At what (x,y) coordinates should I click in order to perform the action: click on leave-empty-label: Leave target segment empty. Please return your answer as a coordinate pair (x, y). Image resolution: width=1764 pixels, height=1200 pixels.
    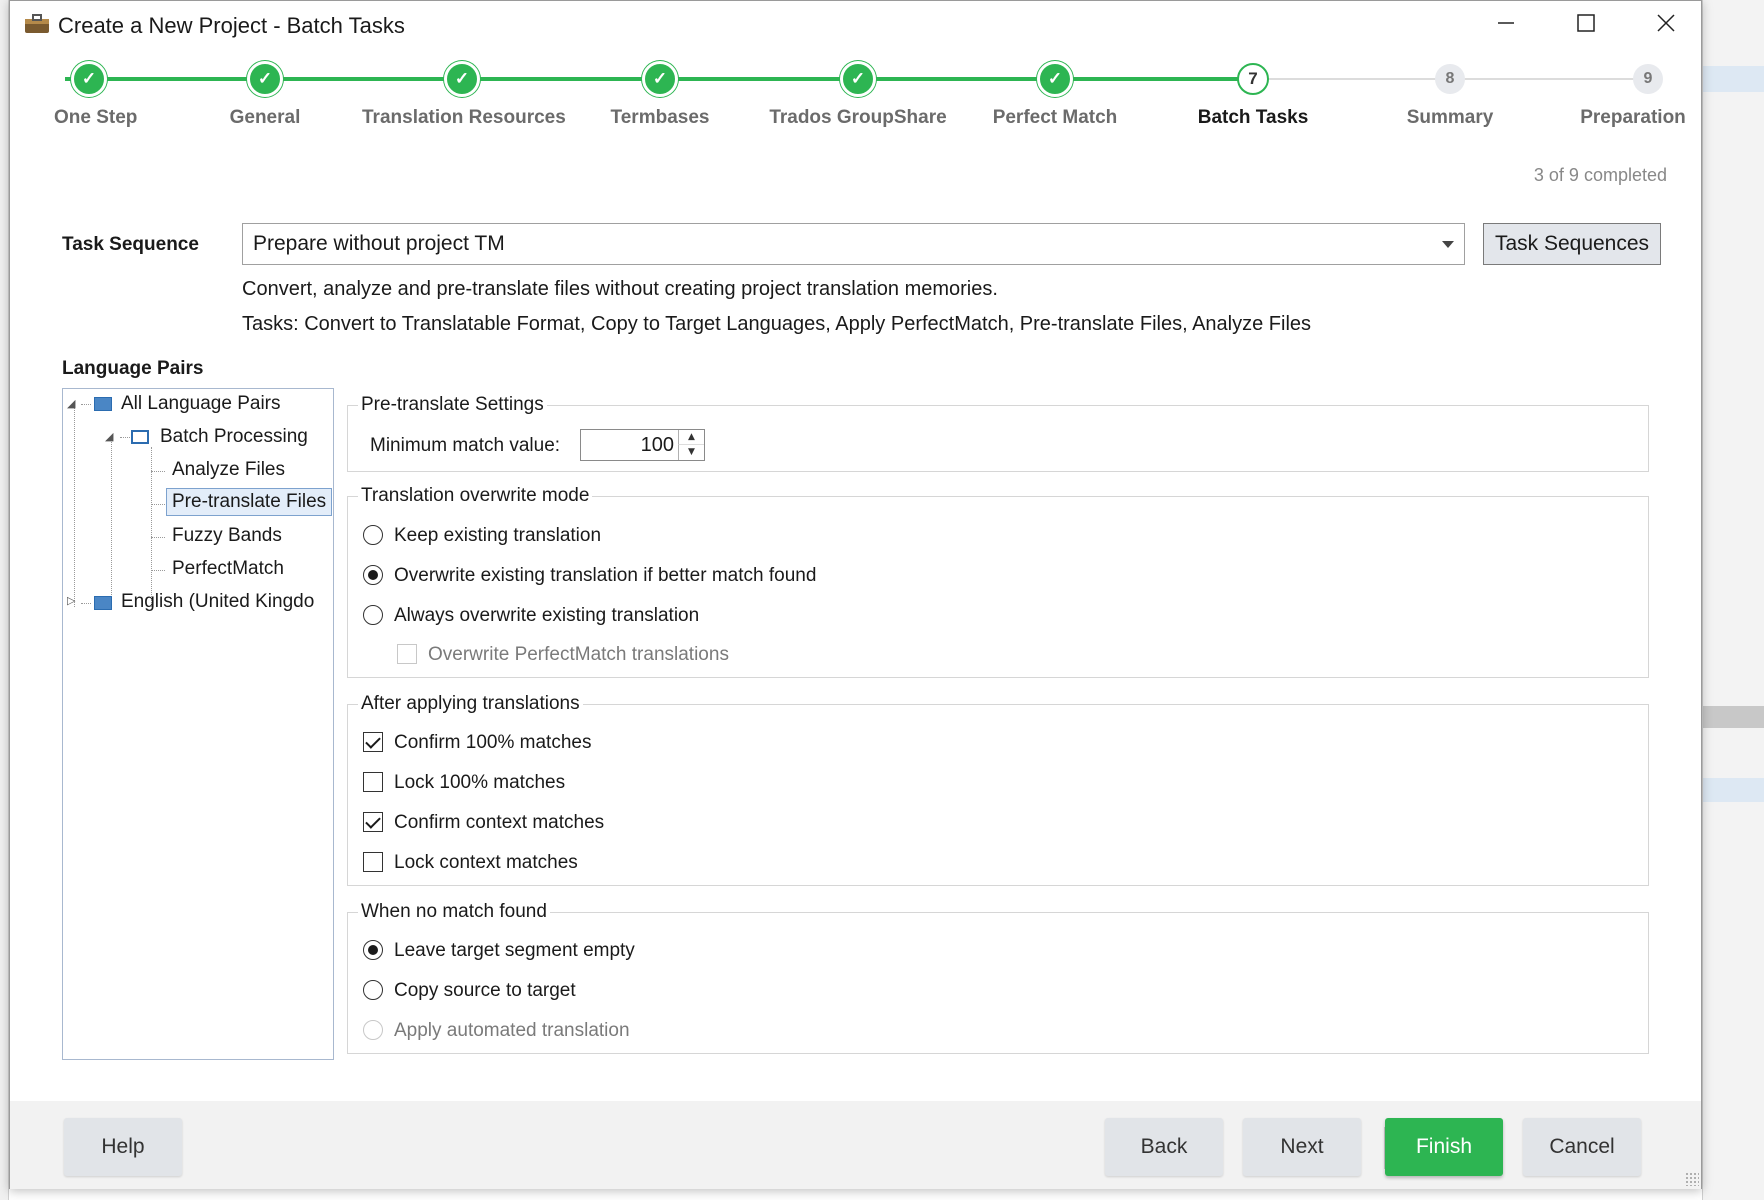
    Looking at the image, I should click on (514, 951).